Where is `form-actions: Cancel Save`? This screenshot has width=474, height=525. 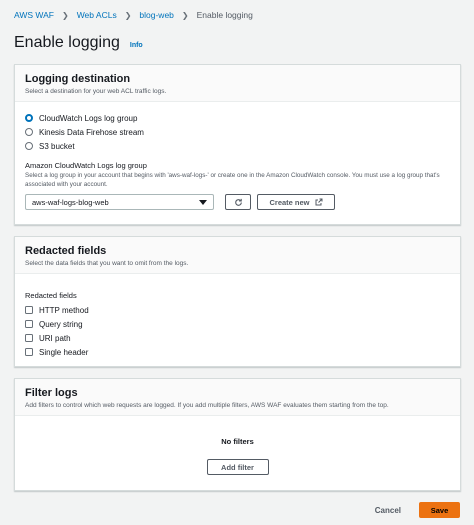
form-actions: Cancel Save is located at coordinates (417, 510).